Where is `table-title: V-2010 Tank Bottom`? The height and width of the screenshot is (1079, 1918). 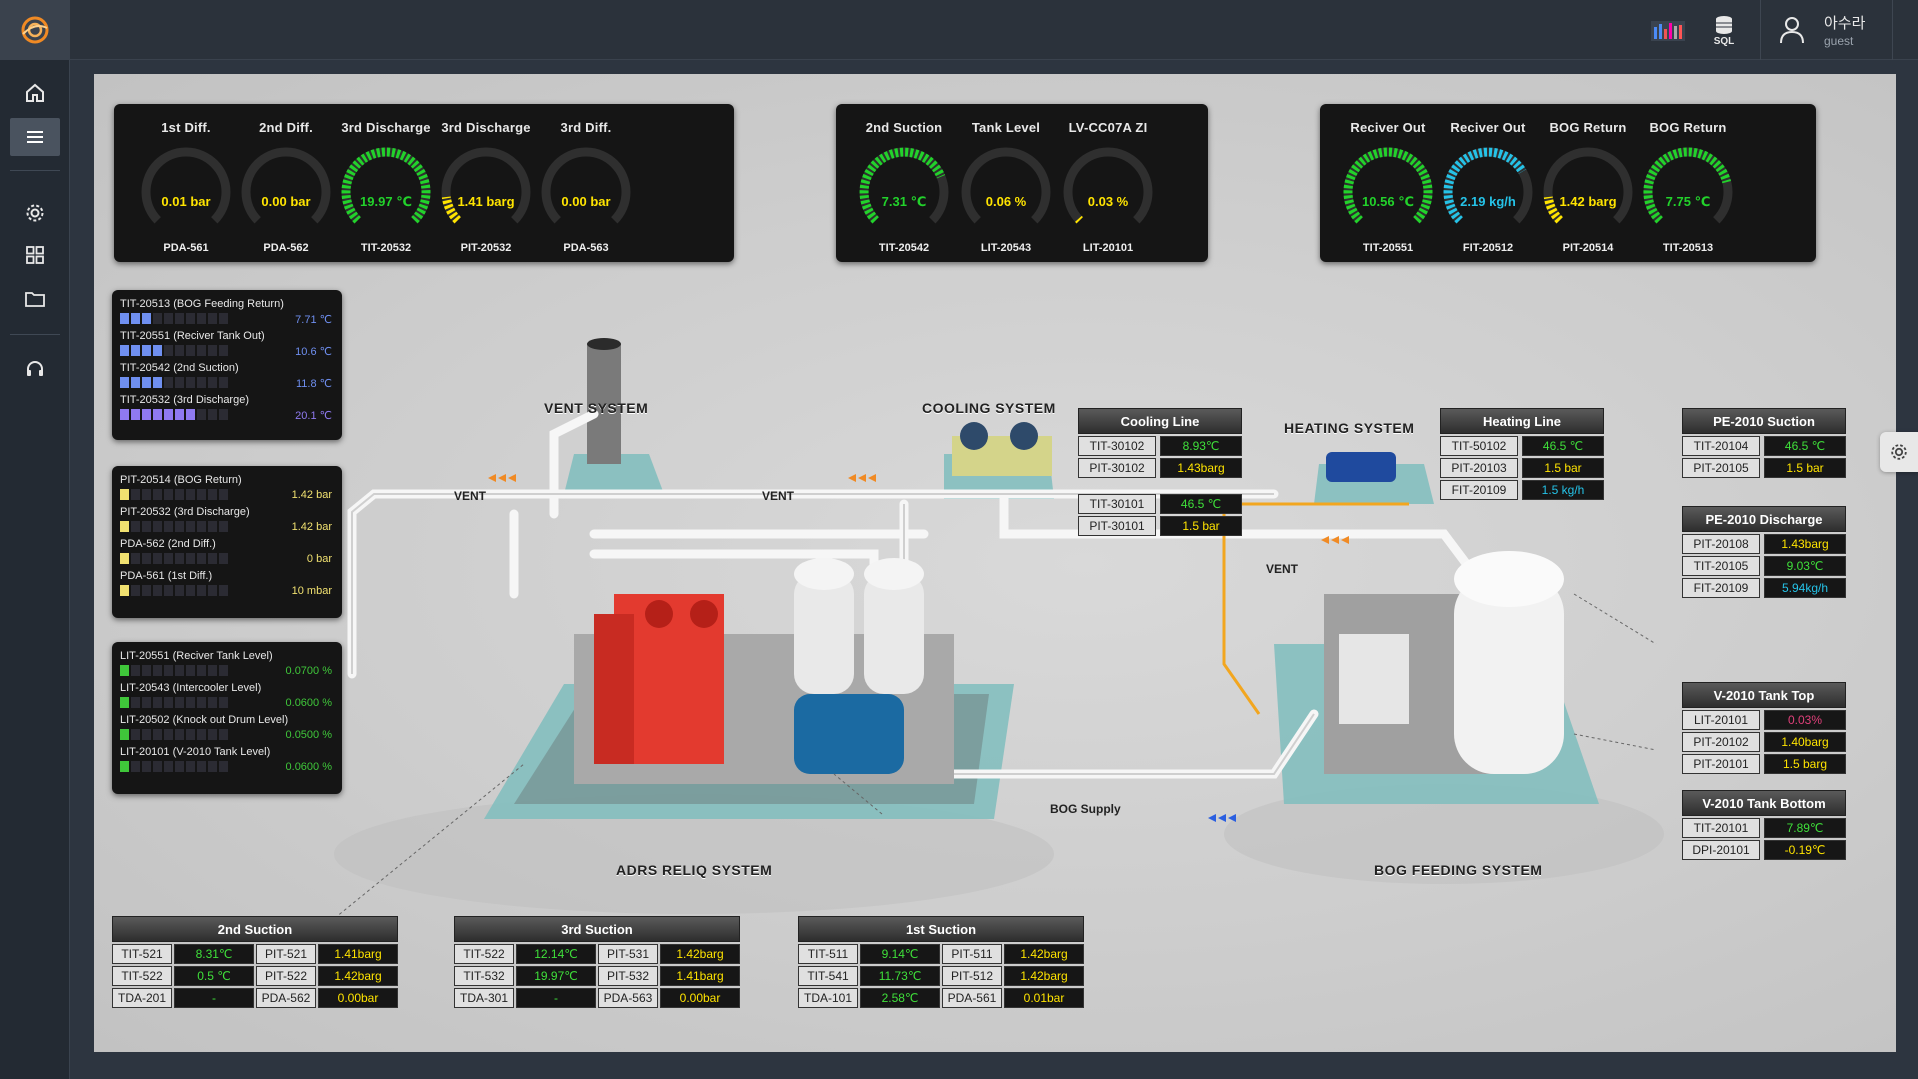 table-title: V-2010 Tank Bottom is located at coordinates (1764, 803).